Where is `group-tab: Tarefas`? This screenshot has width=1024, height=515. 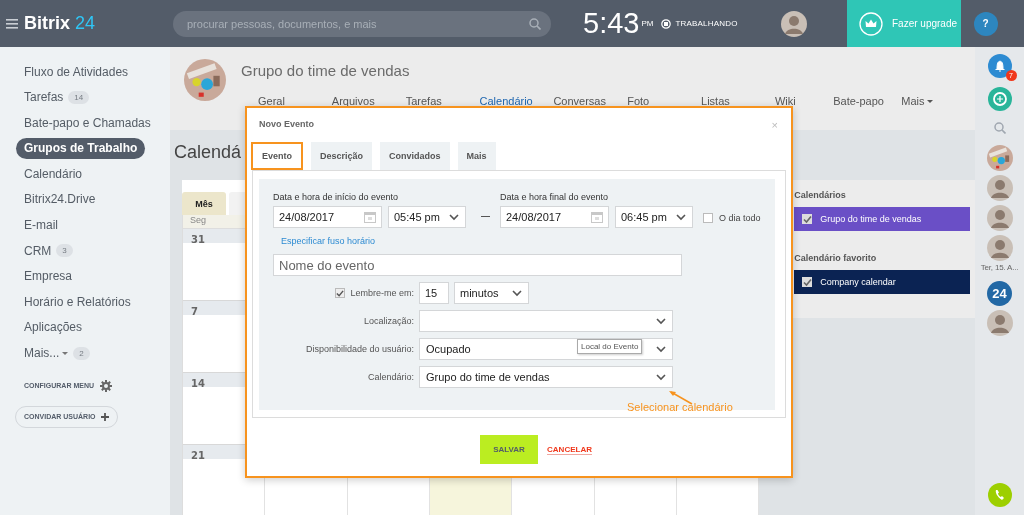 group-tab: Tarefas is located at coordinates (442, 101).